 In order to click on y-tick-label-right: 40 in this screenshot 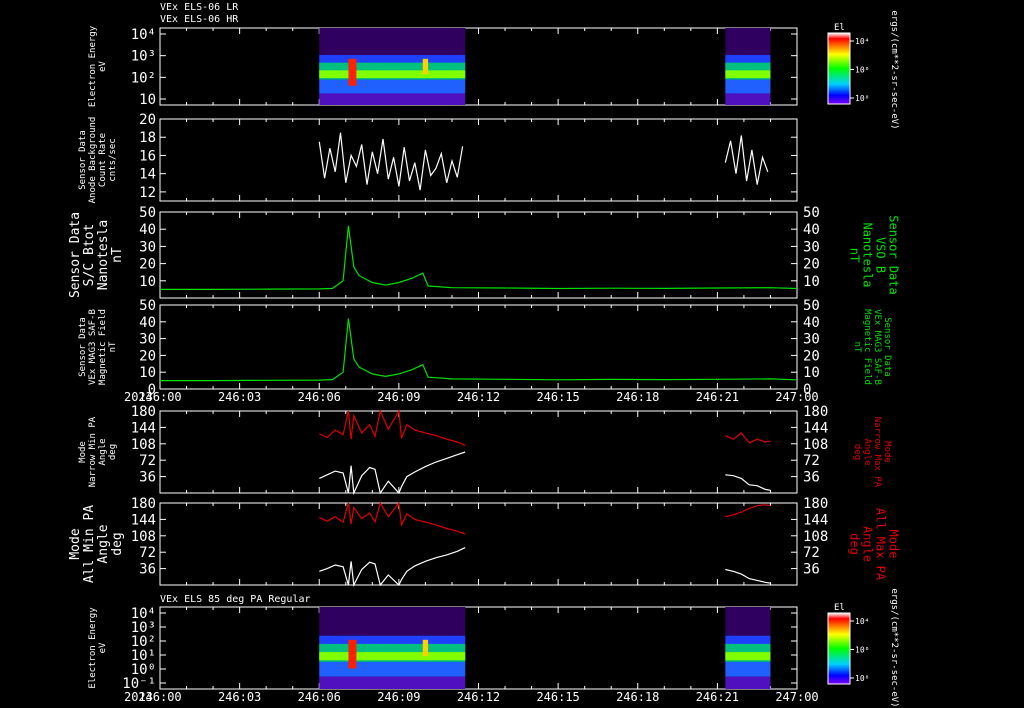, I will do `click(811, 323)`.